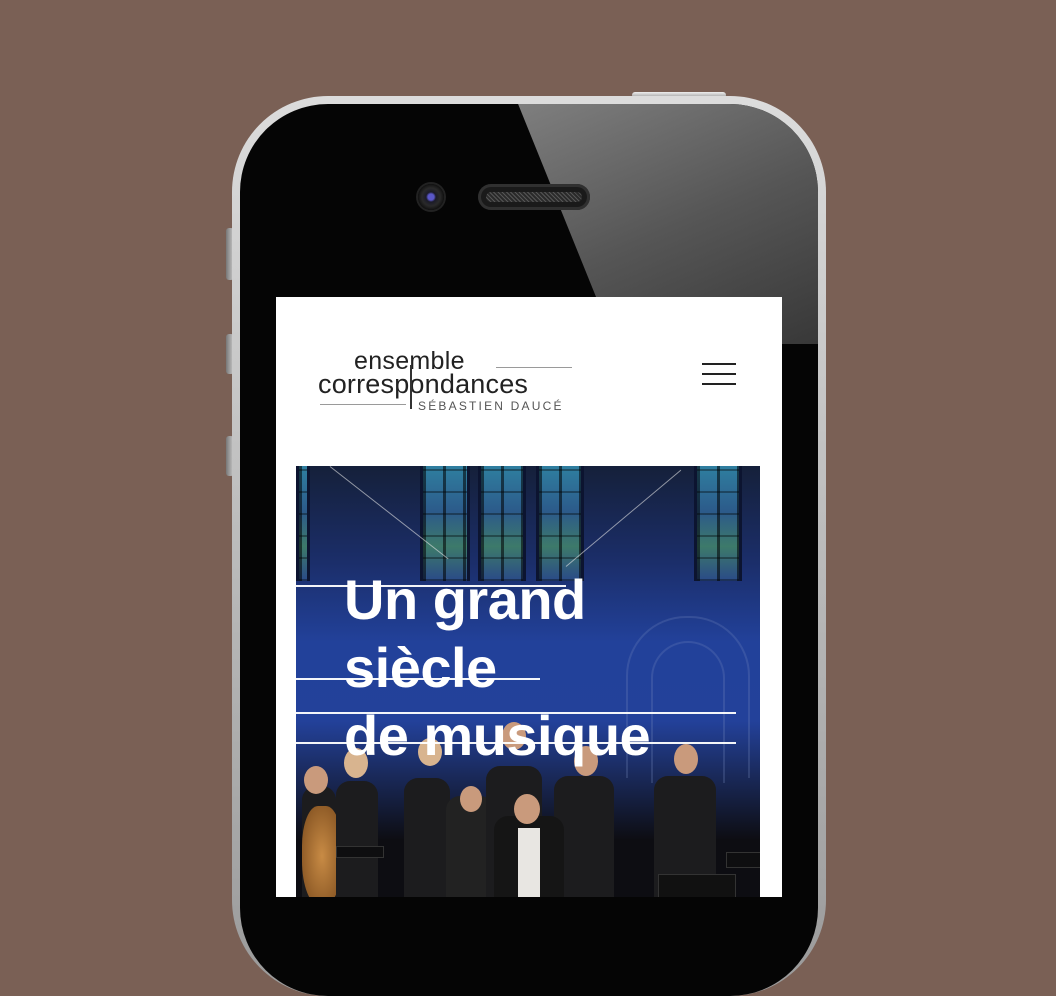 The width and height of the screenshot is (1056, 996). Describe the element at coordinates (497, 668) in the screenshot. I see `hero-title: Un grand siècle de musique` at that location.